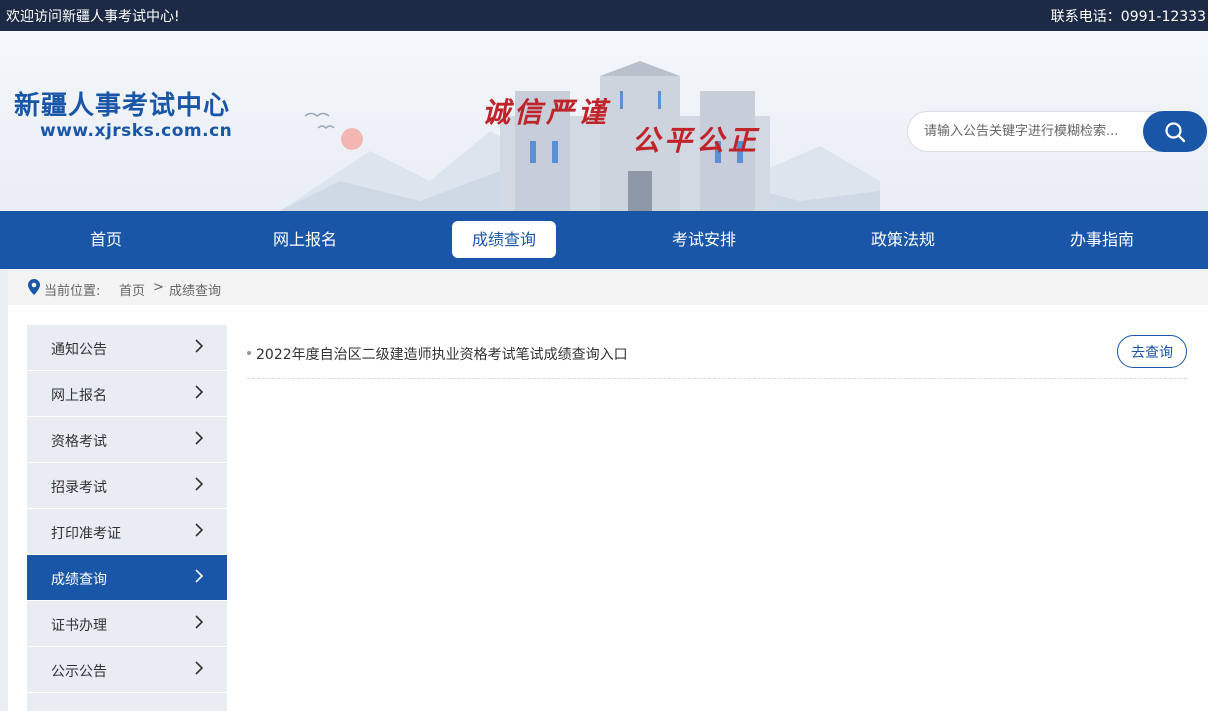  Describe the element at coordinates (132, 289) in the screenshot. I see `breadcrumb-home: 首页` at that location.